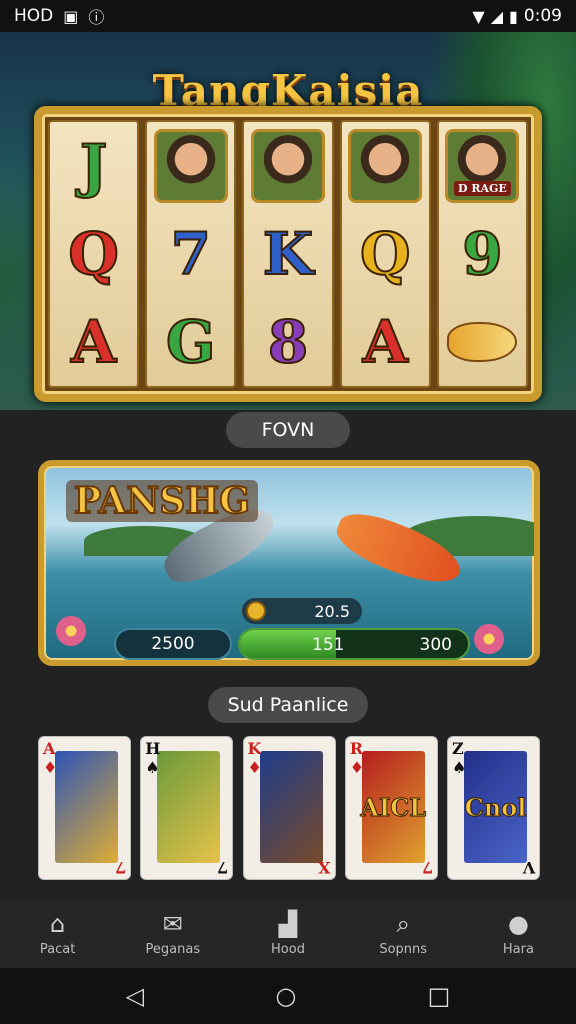 Image resolution: width=576 pixels, height=1024 pixels. Describe the element at coordinates (288, 342) in the screenshot. I see `reel-symbol: 8` at that location.